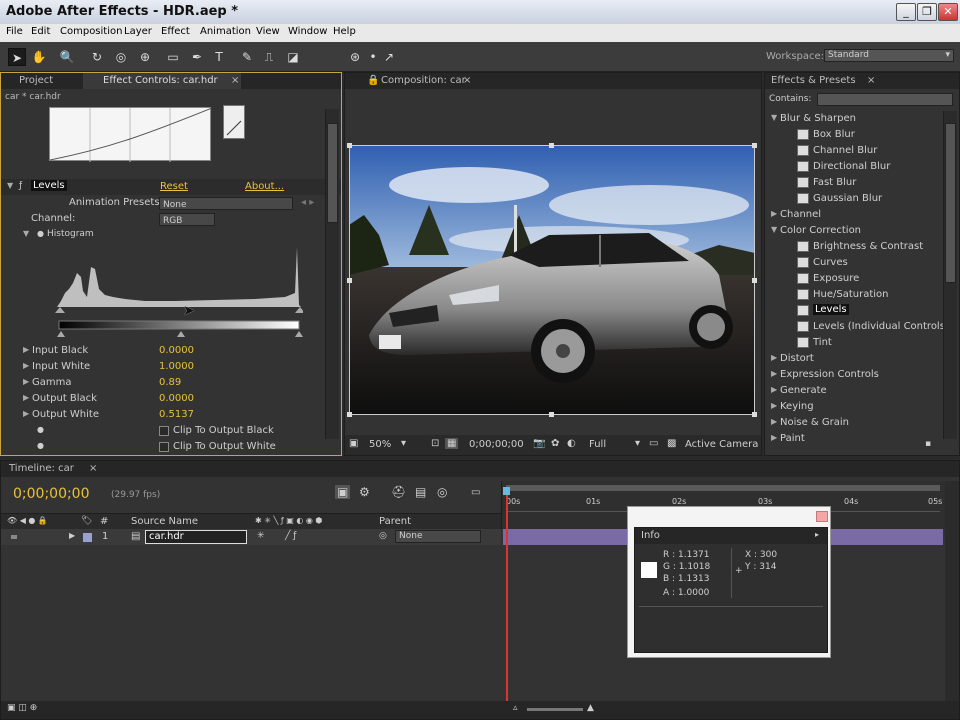 Image resolution: width=960 pixels, height=720 pixels. I want to click on contains-search-input, so click(885, 99).